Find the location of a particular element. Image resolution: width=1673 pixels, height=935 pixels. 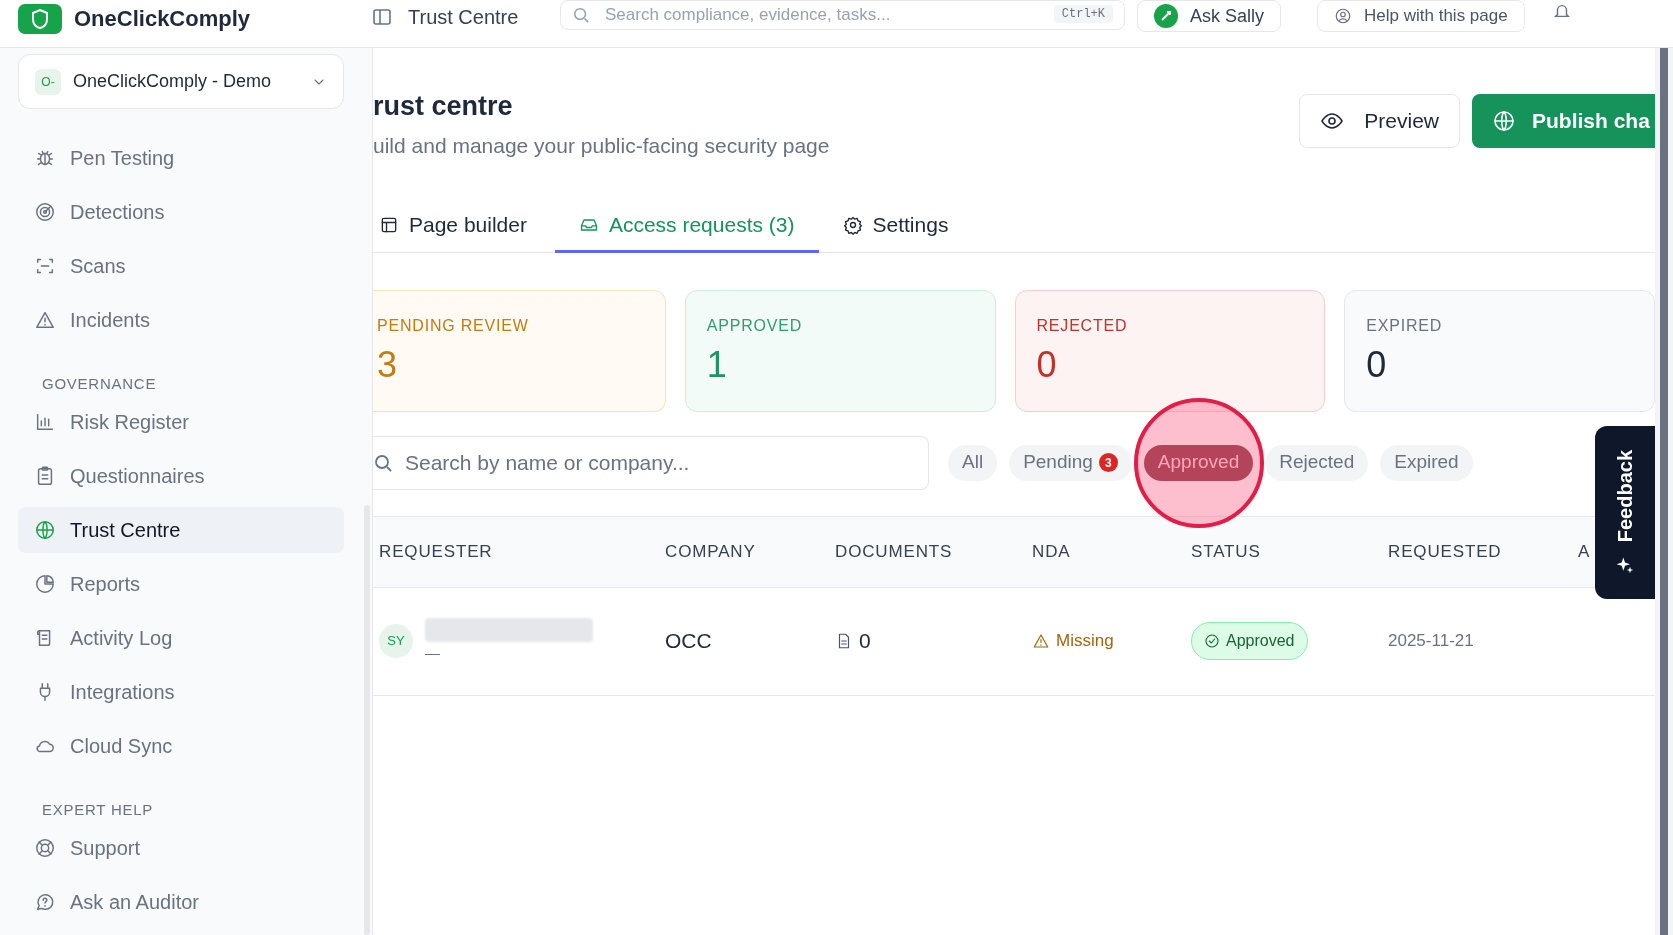

bar-chart-icon is located at coordinates (45, 422).